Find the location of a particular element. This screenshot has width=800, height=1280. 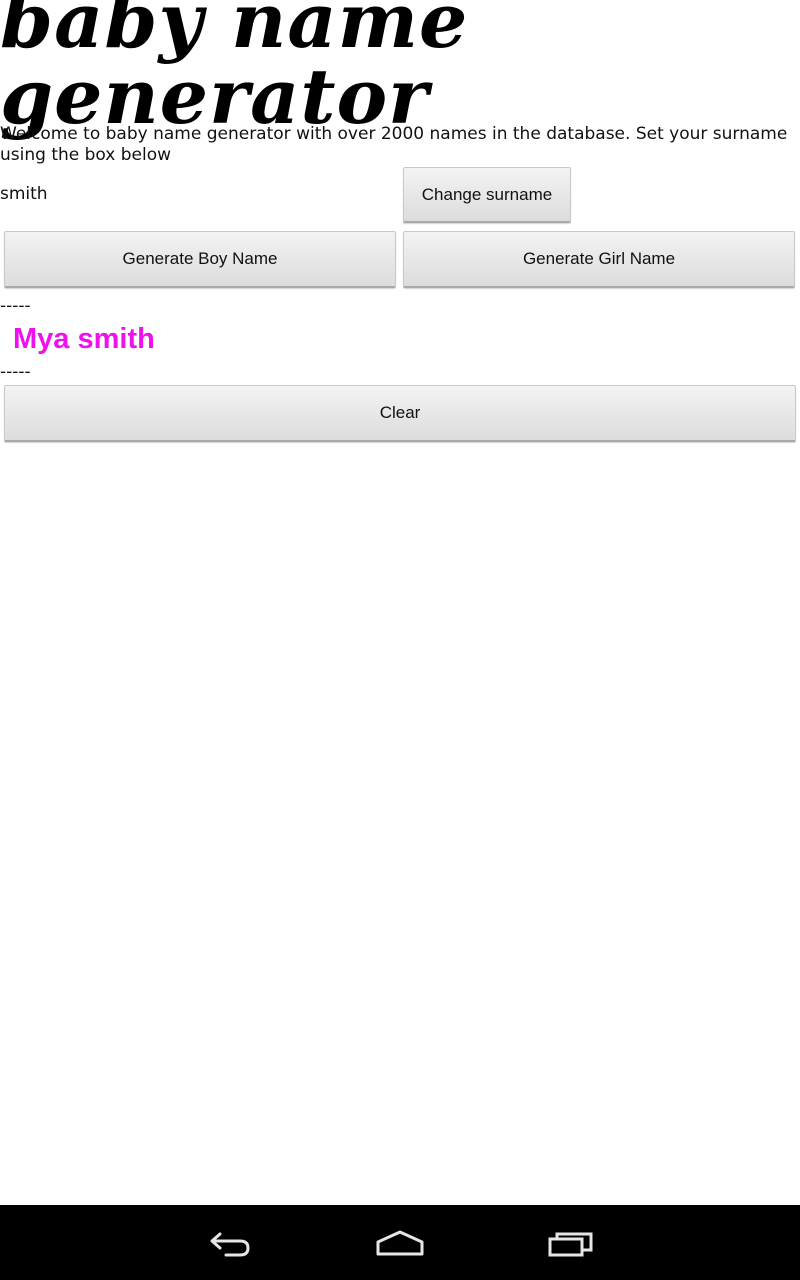

back-button is located at coordinates (230, 1243).